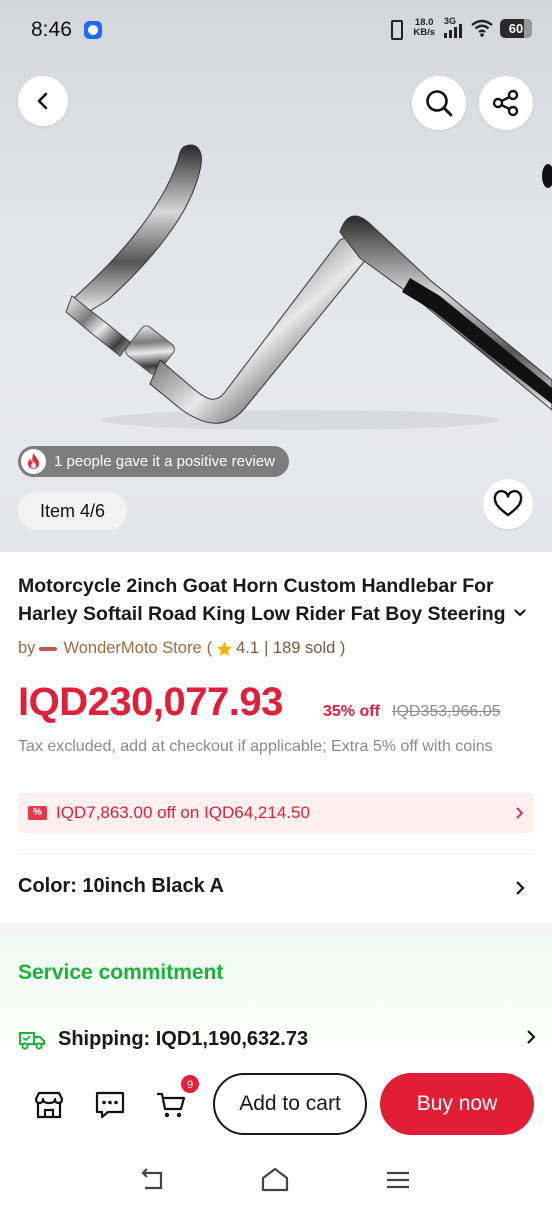 The image size is (552, 1214). I want to click on heart-icon, so click(508, 503).